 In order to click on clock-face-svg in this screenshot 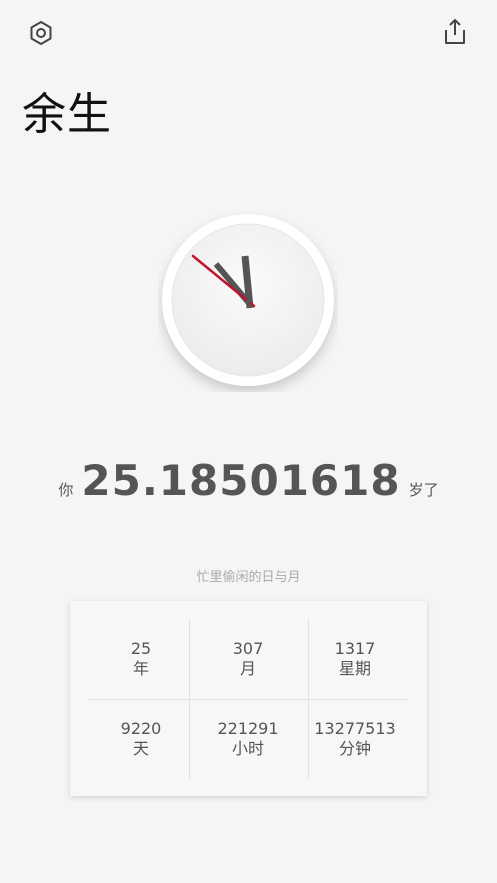, I will do `click(248, 300)`.